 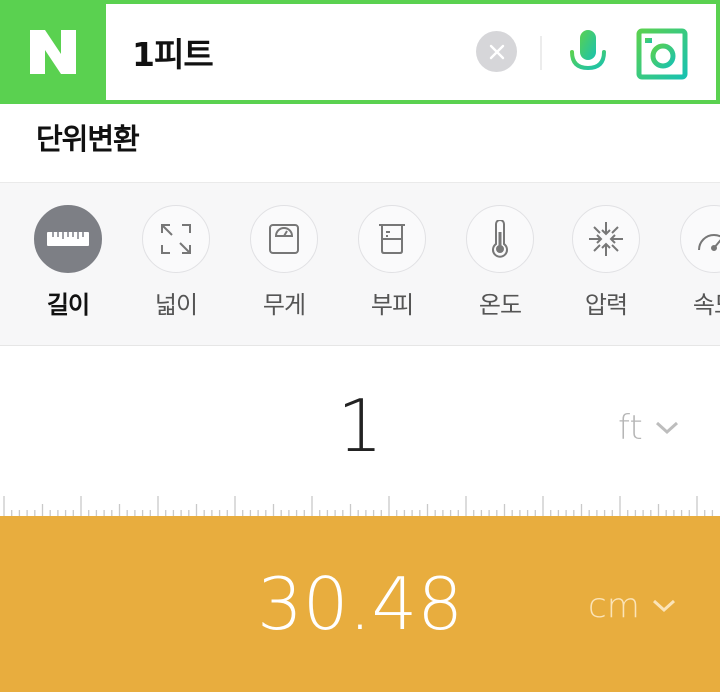 I want to click on tab-speed: 속도, so click(x=693, y=262).